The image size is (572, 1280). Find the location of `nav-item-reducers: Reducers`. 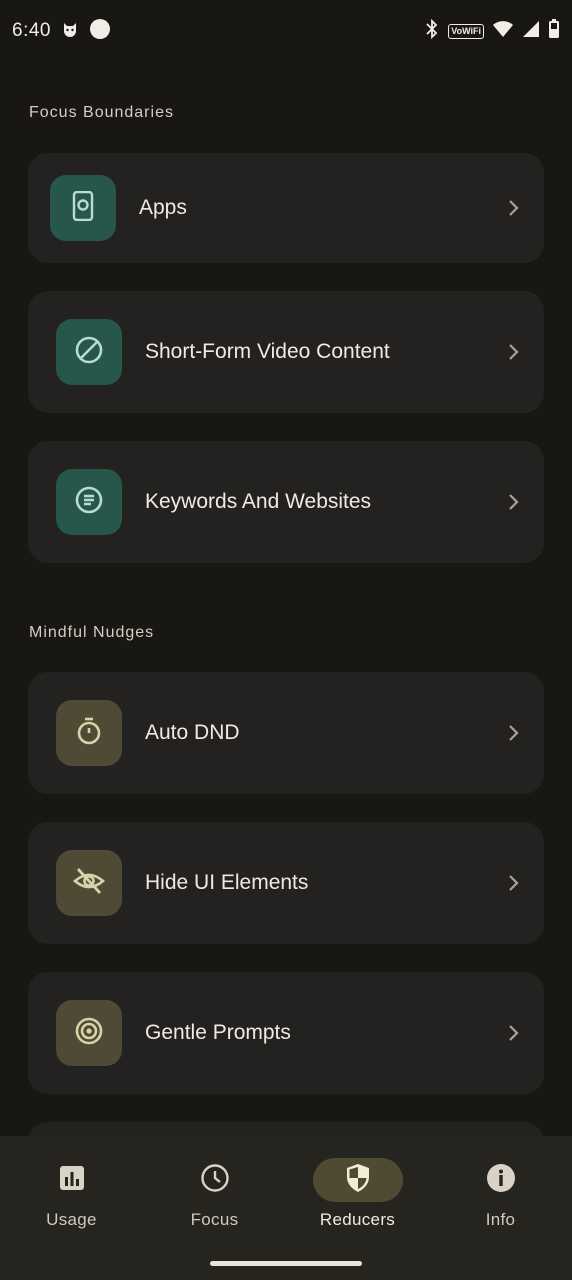

nav-item-reducers: Reducers is located at coordinates (357, 1208).